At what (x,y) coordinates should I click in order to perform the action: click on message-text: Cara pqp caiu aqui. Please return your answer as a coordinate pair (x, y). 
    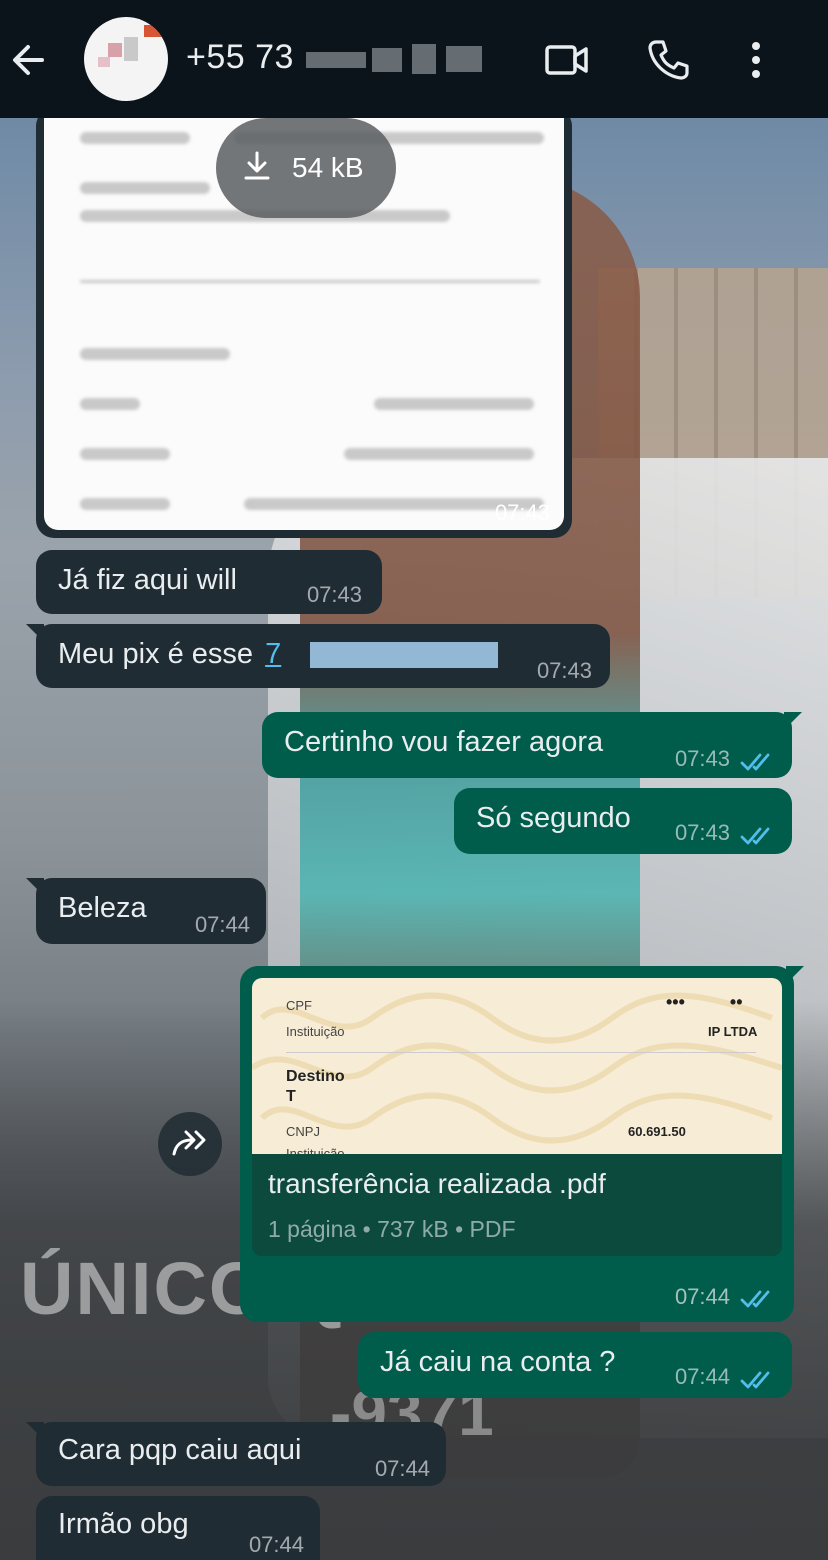
    Looking at the image, I should click on (180, 1450).